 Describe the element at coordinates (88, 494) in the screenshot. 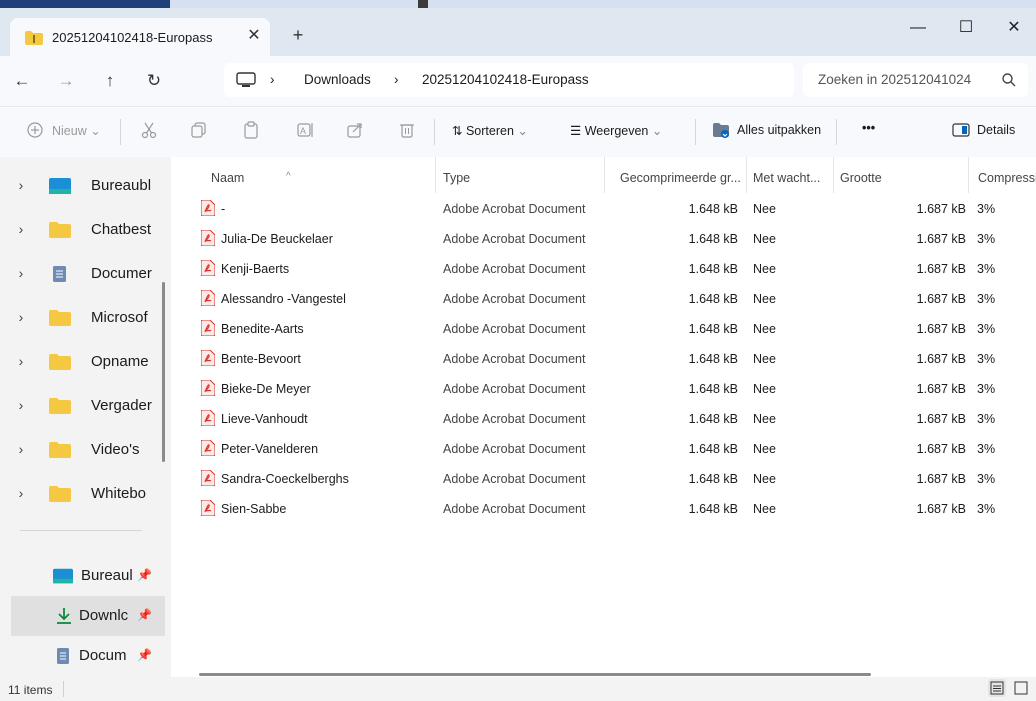

I see `sidebar-item-whitebo: › Whitebo` at that location.